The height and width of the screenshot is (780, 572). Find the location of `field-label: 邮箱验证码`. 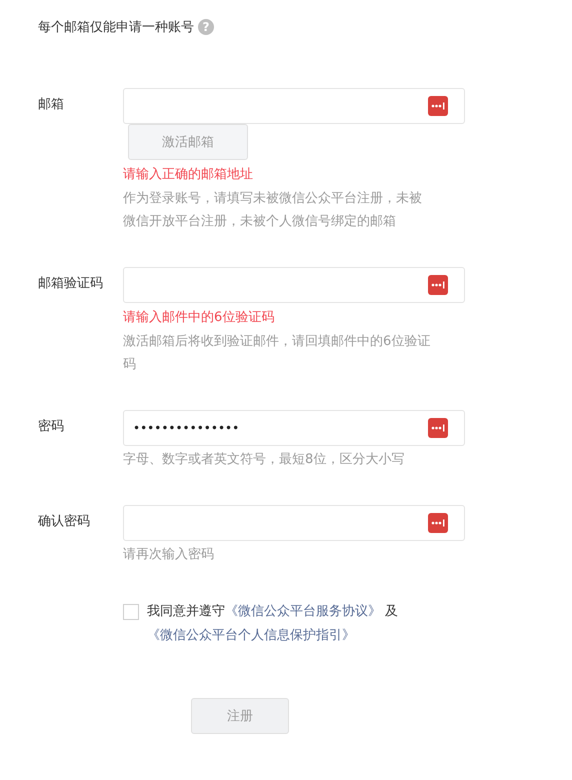

field-label: 邮箱验证码 is located at coordinates (71, 284).